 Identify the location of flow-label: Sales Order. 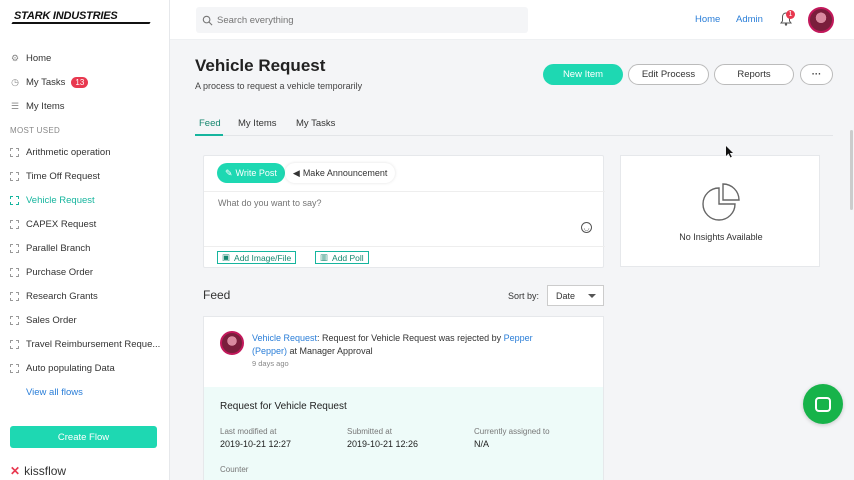
(51, 320).